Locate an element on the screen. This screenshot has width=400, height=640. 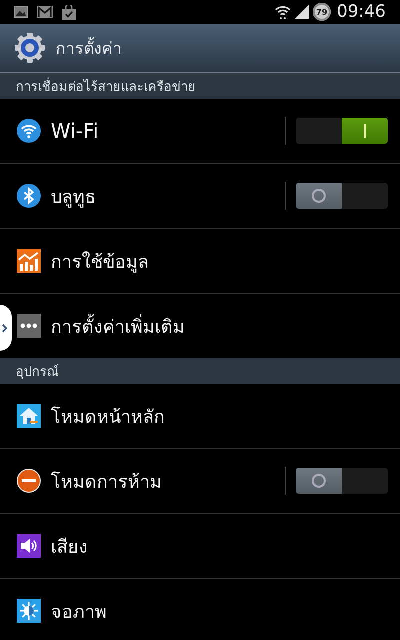
item-label: เสียง is located at coordinates (70, 548).